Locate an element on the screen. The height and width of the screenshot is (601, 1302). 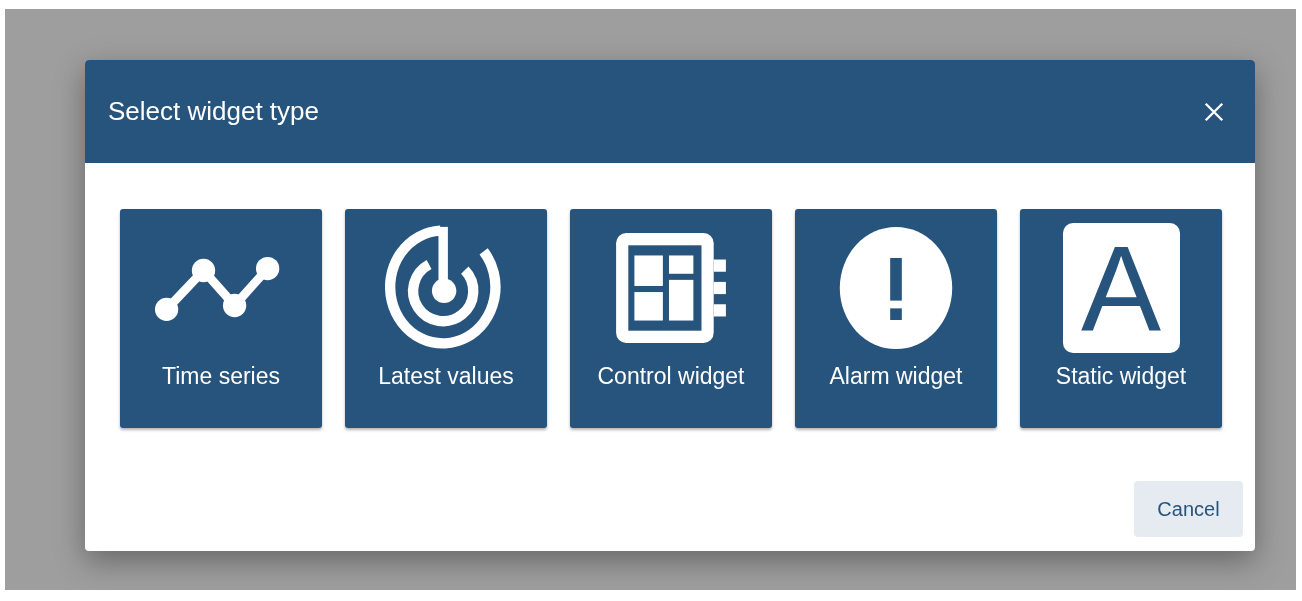
tile-label: Static widget is located at coordinates (1121, 376).